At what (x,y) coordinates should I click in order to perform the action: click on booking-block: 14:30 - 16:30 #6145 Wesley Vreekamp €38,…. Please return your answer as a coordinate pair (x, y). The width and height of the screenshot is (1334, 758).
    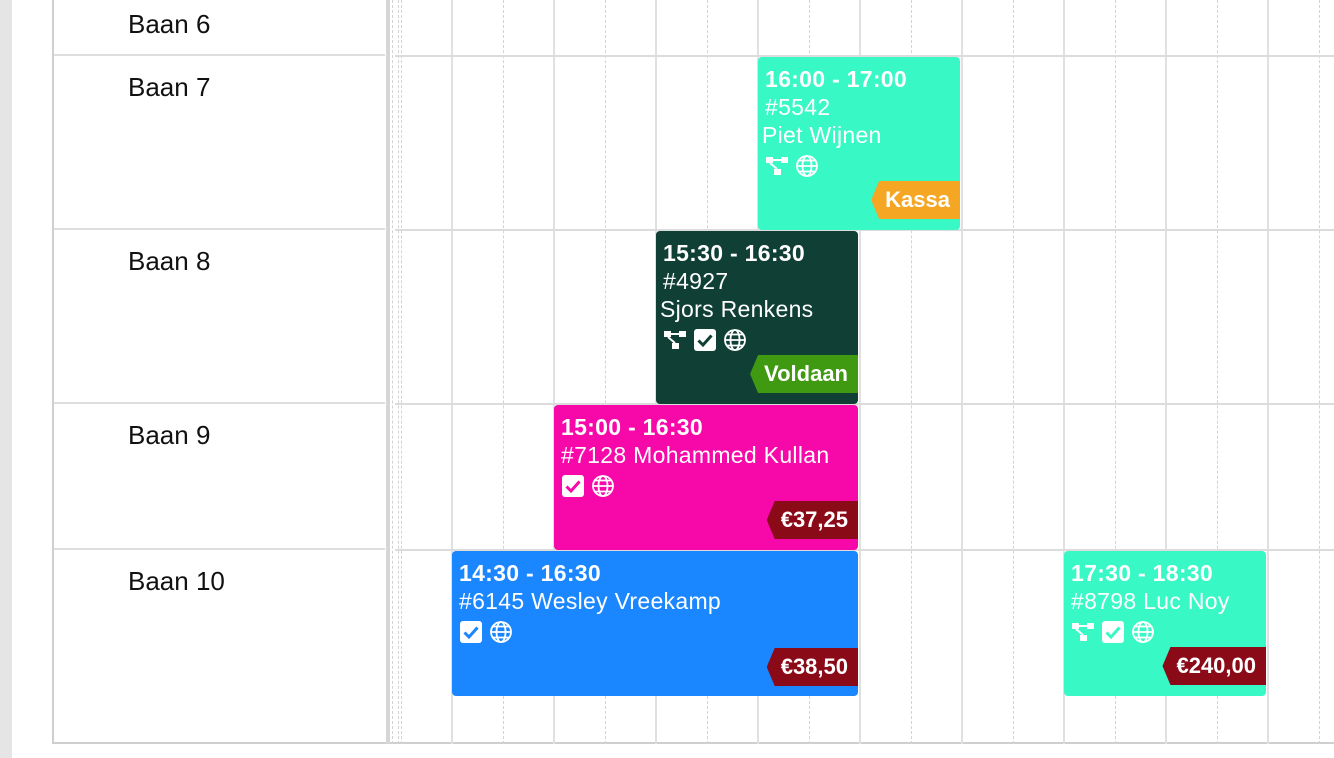
    Looking at the image, I should click on (655, 623).